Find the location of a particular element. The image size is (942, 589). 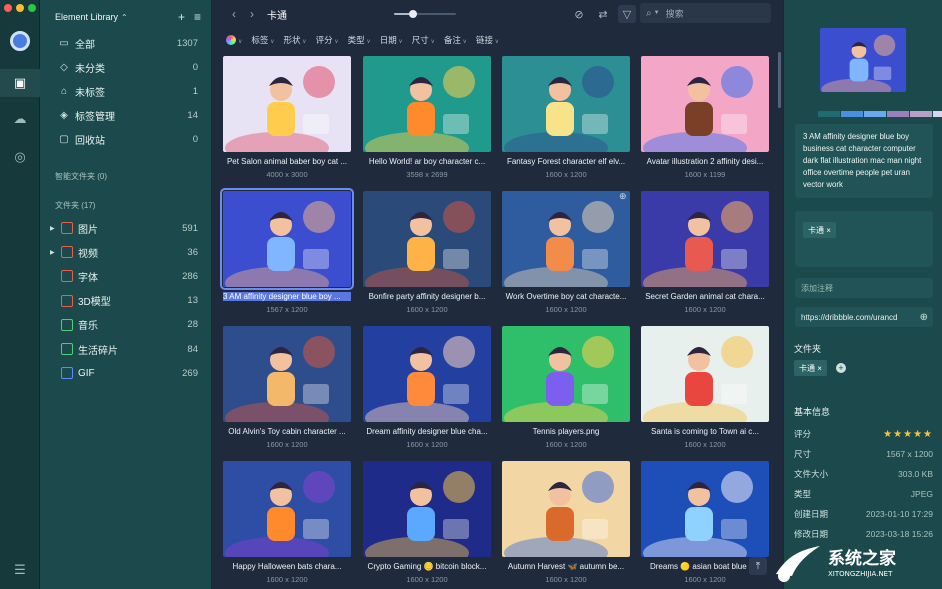

search-input: ⌕ ▼ 搜索 is located at coordinates (705, 13).